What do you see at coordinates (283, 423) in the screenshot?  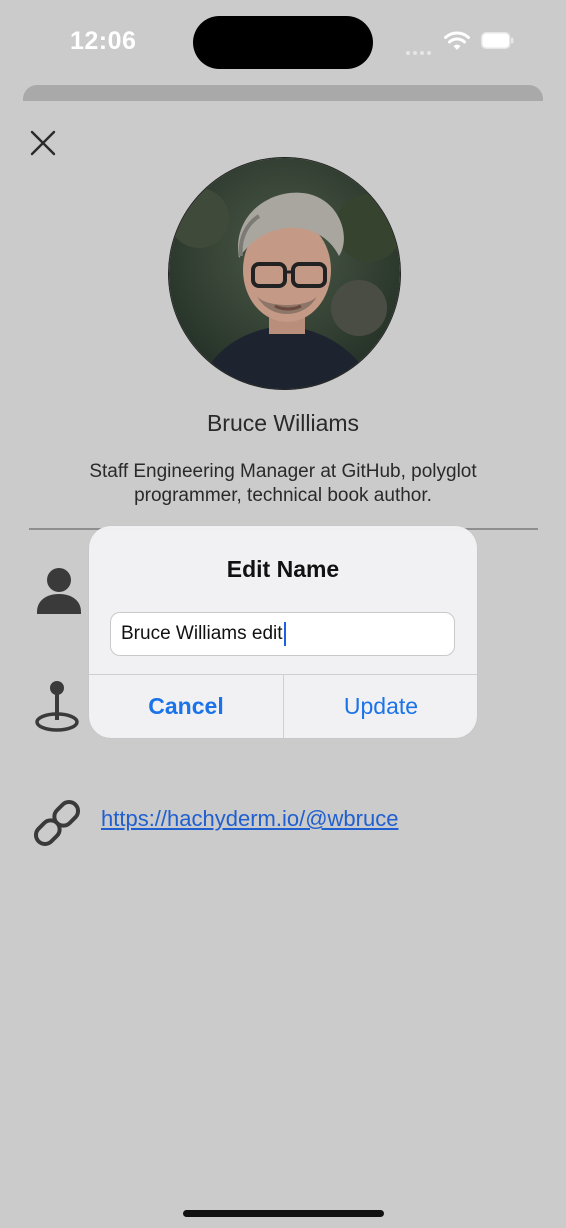 I see `profile-name: Bruce Williams` at bounding box center [283, 423].